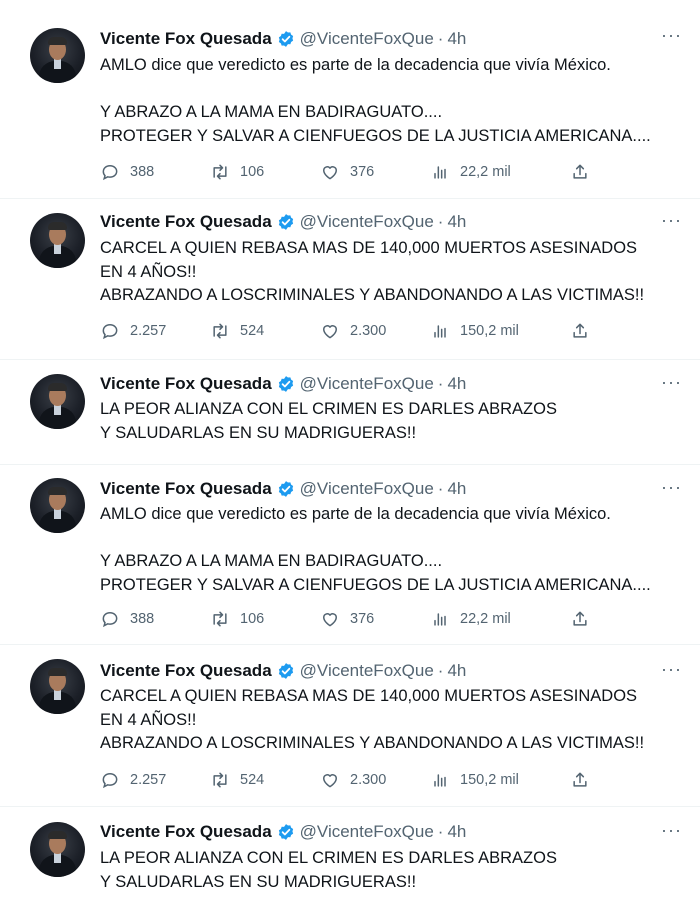 The height and width of the screenshot is (919, 700). I want to click on views-count: 150,2 mil, so click(489, 780).